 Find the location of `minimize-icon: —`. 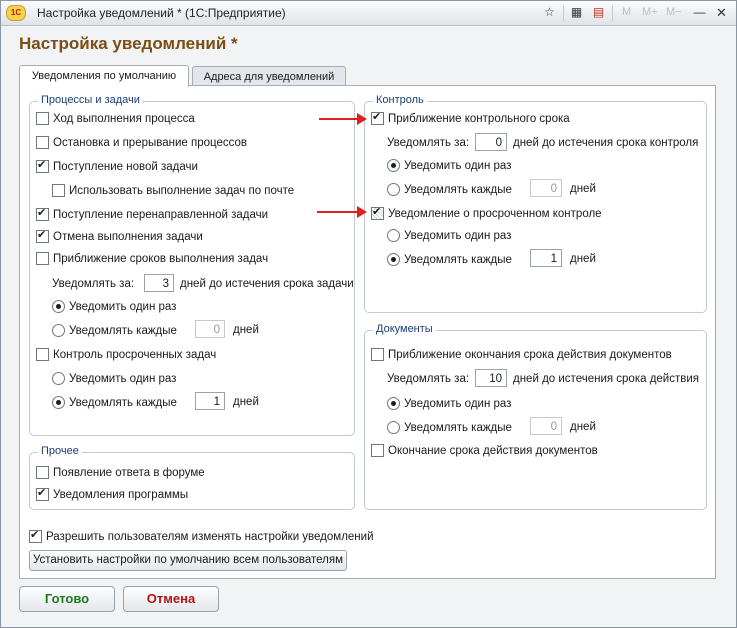

minimize-icon: — is located at coordinates (699, 12).